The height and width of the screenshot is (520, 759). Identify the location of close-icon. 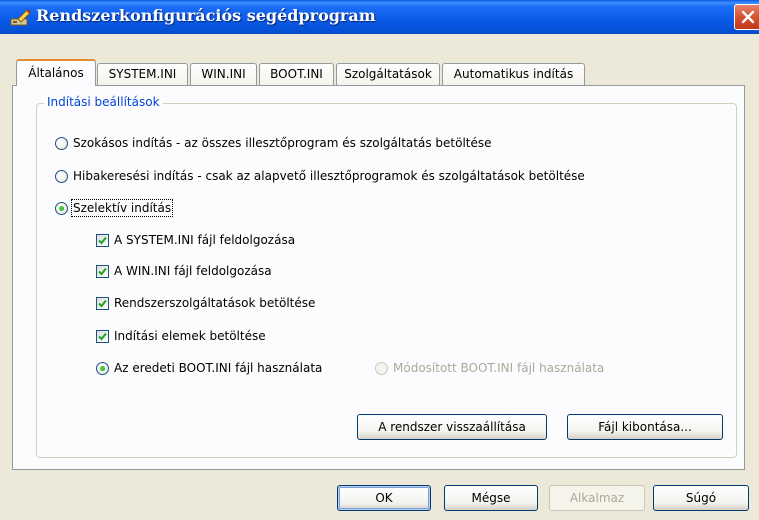
(748, 17).